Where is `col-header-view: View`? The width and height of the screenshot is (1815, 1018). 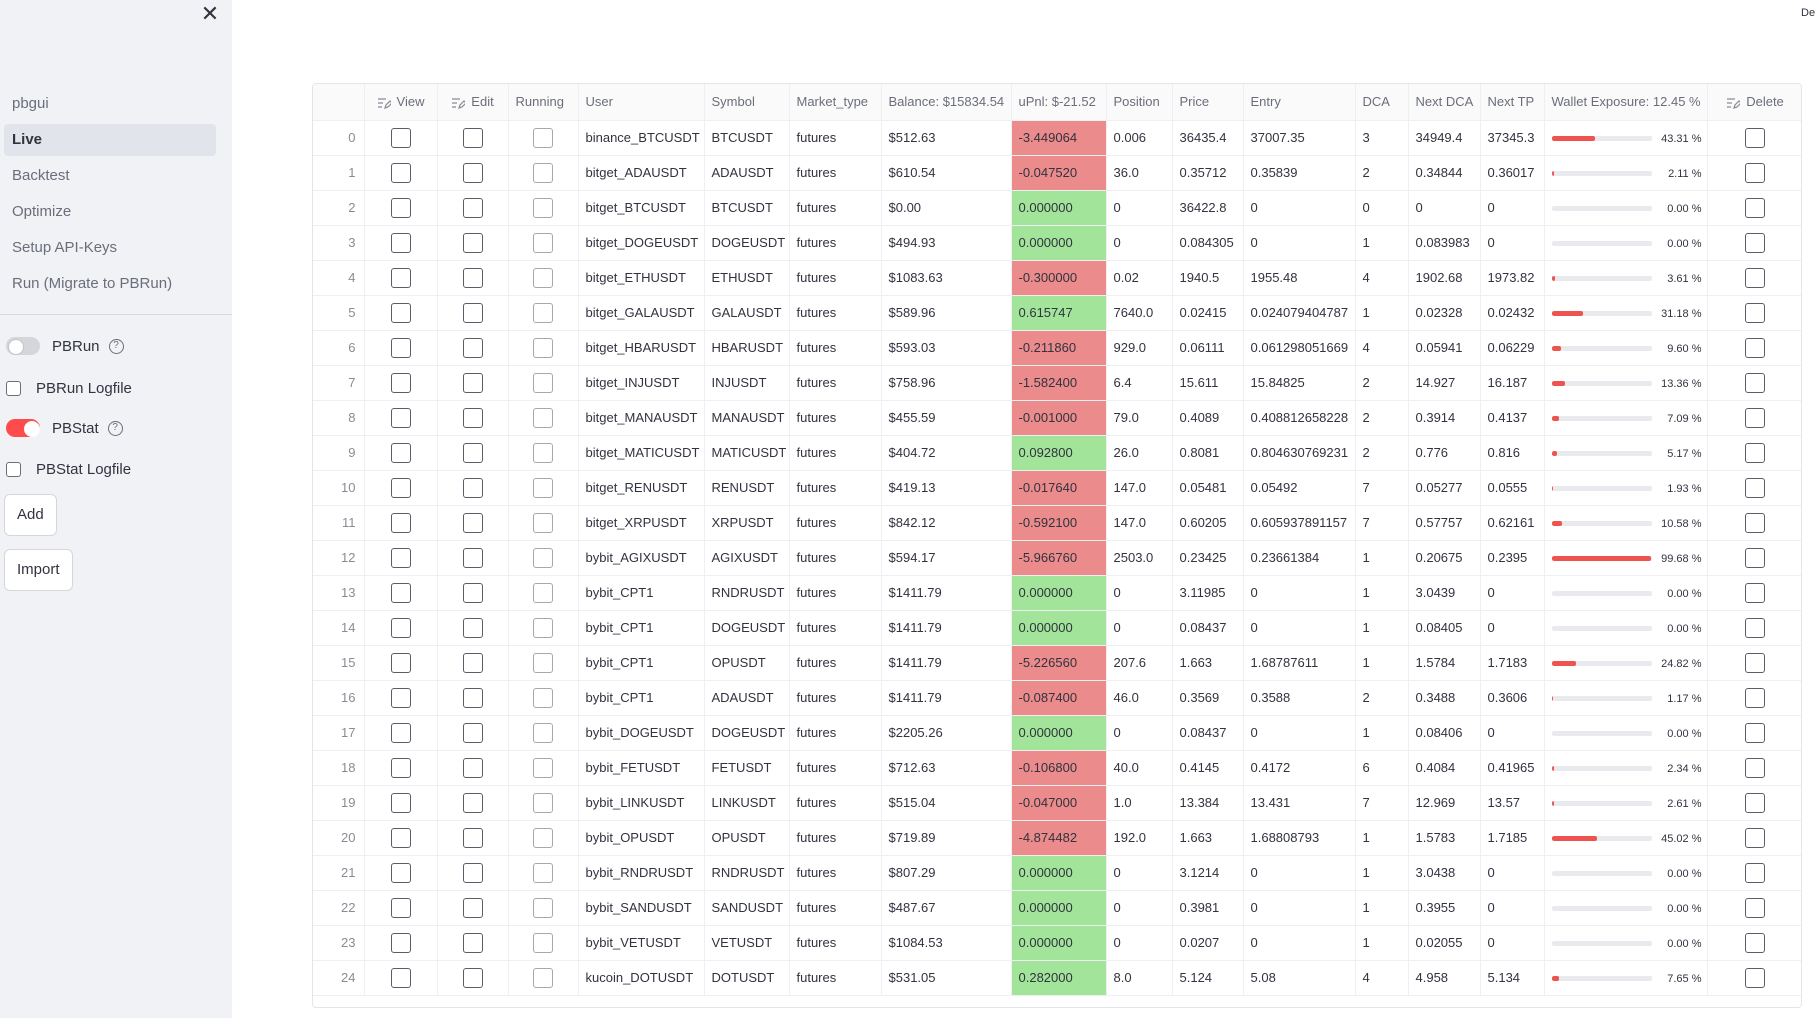 col-header-view: View is located at coordinates (401, 102).